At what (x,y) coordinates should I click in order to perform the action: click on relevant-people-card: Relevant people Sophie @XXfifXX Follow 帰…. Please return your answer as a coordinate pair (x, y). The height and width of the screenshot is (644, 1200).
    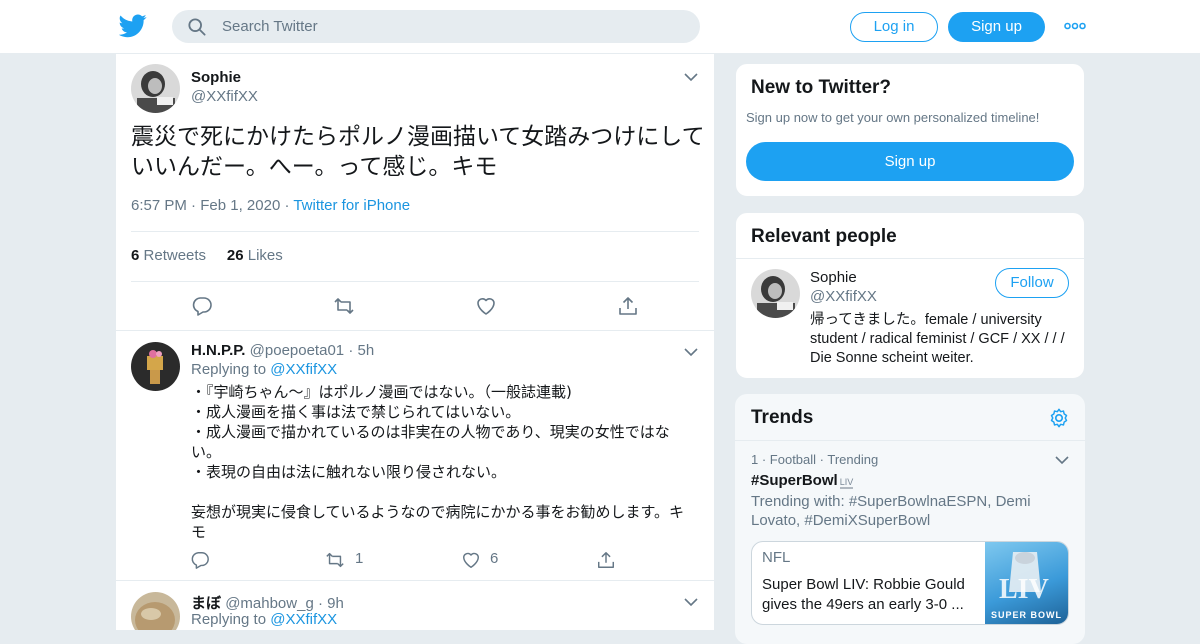
    Looking at the image, I should click on (910, 295).